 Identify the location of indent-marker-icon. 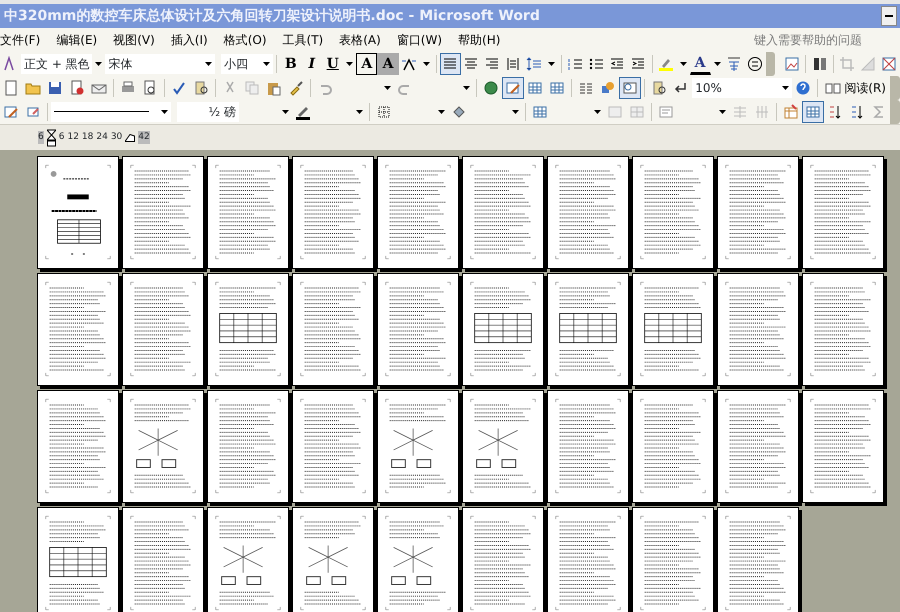
(51, 137).